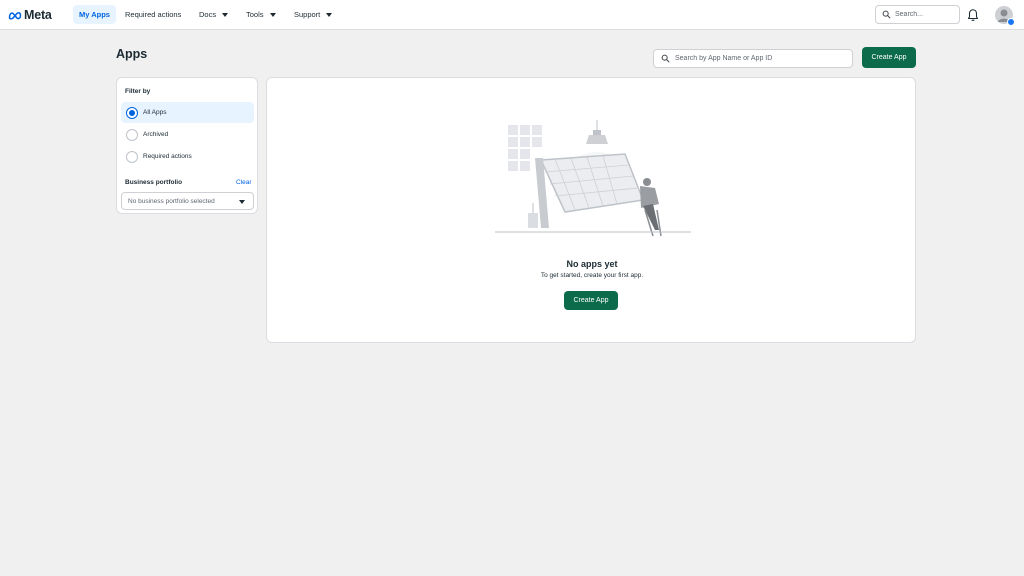  I want to click on avatar, so click(1005, 16).